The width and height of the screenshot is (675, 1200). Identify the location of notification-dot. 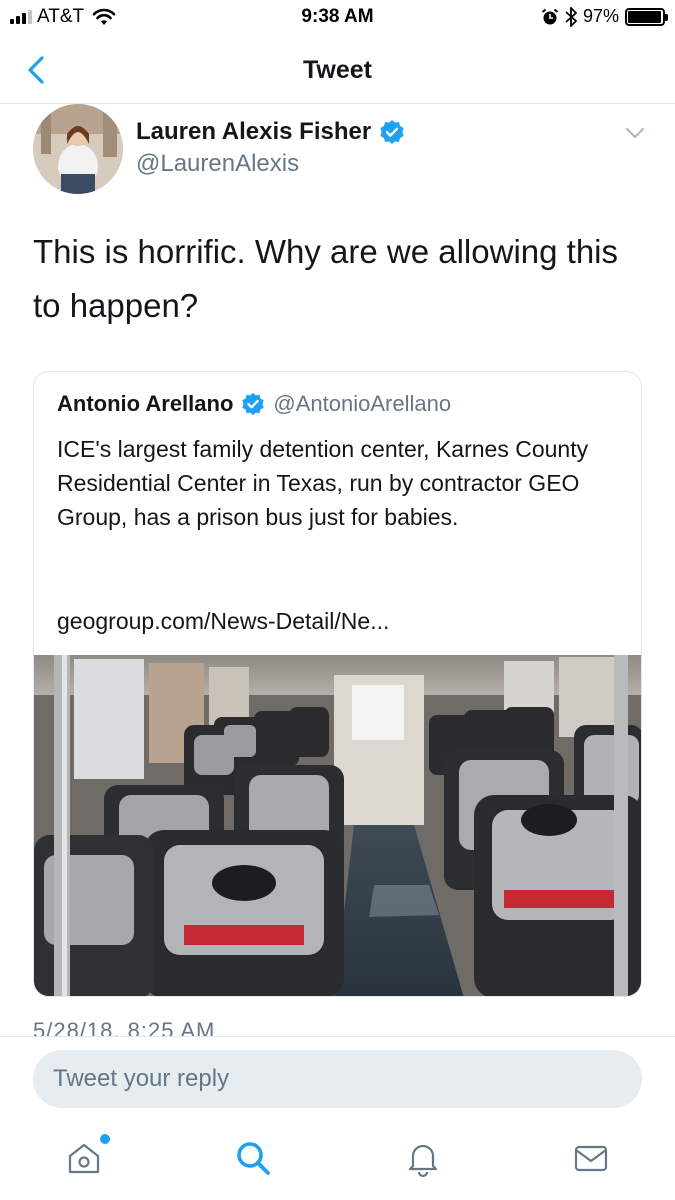
(105, 1139).